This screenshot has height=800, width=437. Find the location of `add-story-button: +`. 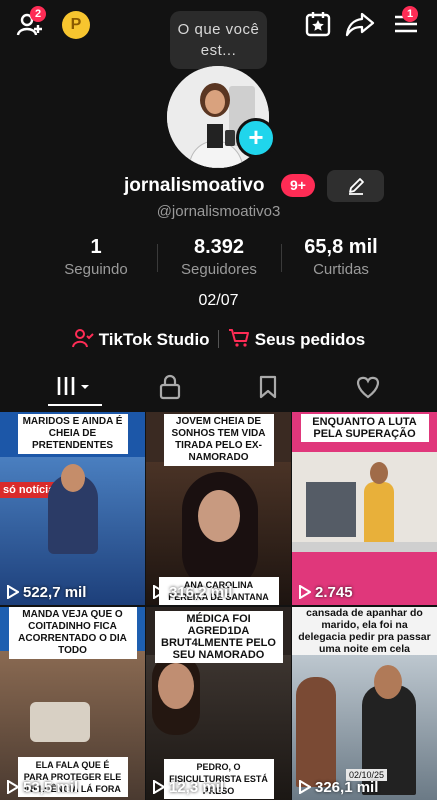

add-story-button: + is located at coordinates (256, 138).